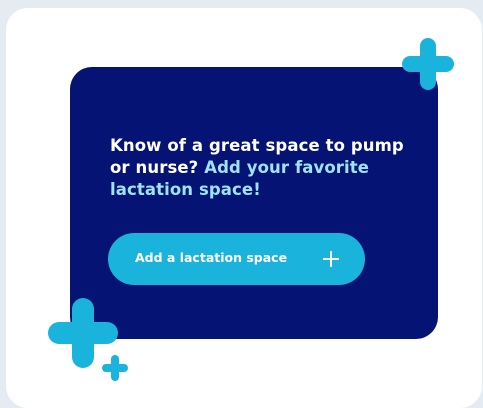 This screenshot has width=483, height=408. Describe the element at coordinates (331, 259) in the screenshot. I see `plus-icon` at that location.